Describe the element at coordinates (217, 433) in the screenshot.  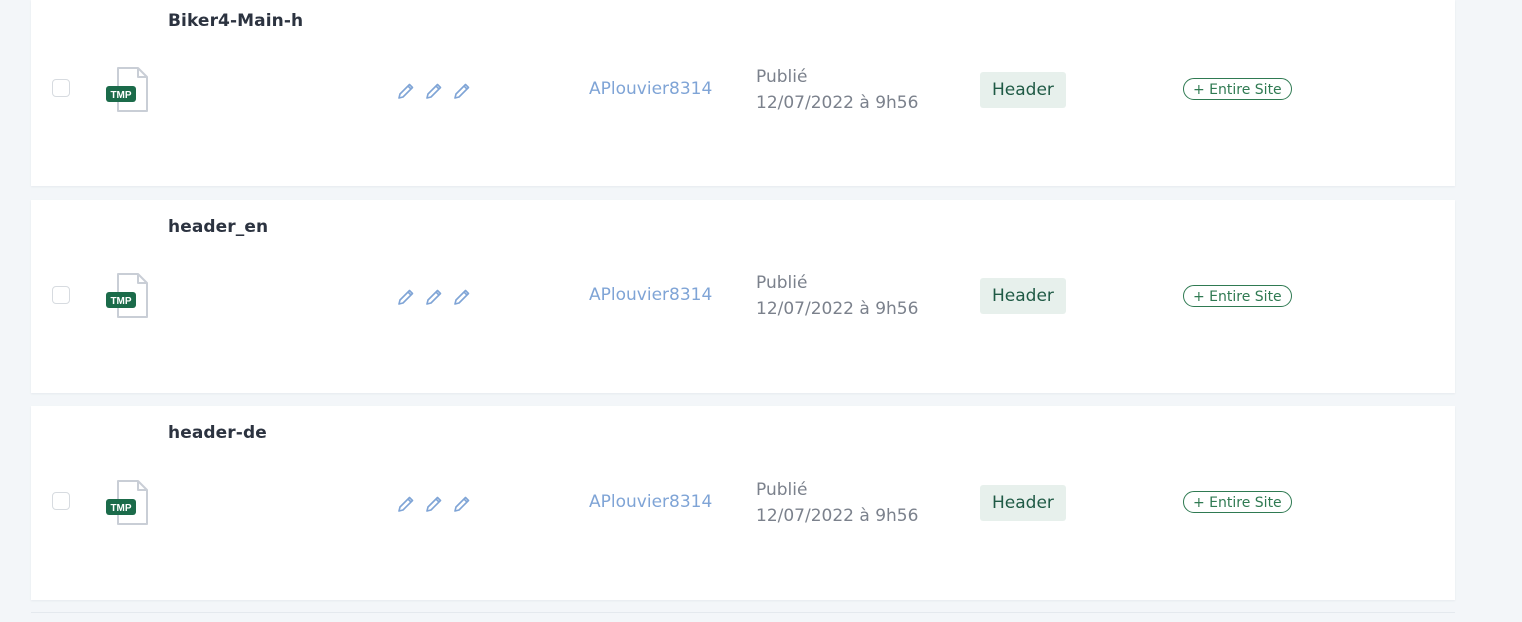
I see `template-title: header-de` at that location.